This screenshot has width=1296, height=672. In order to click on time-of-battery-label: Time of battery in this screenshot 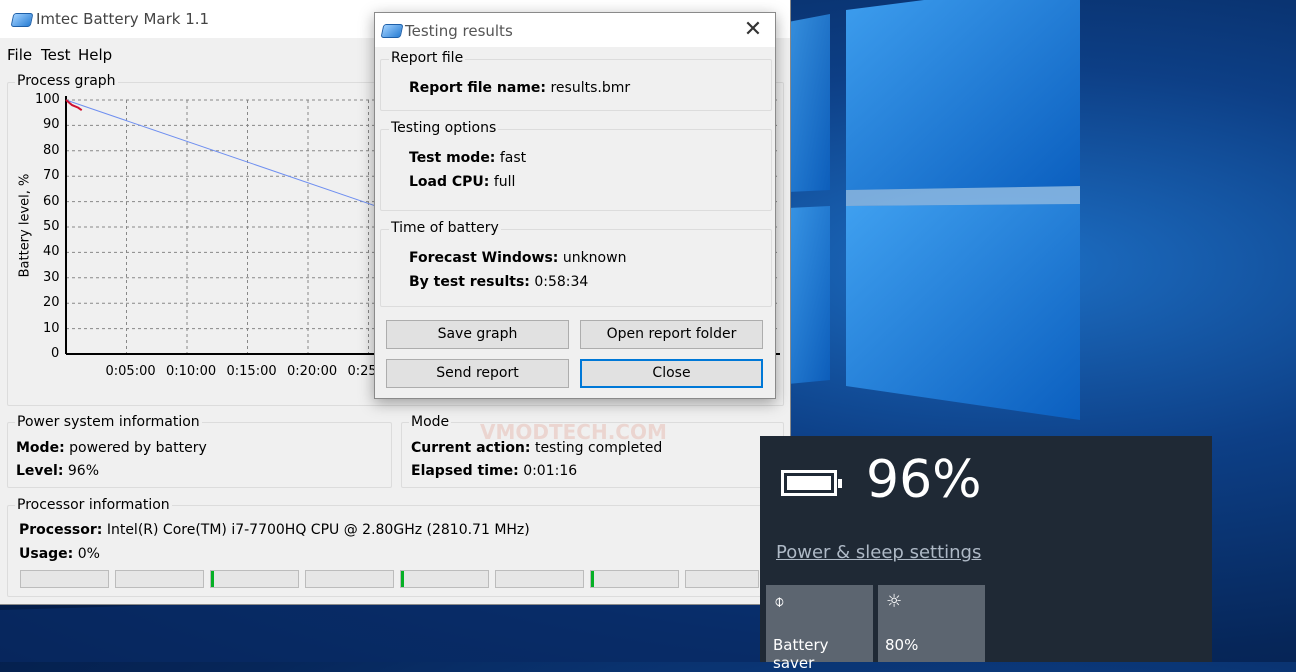, I will do `click(445, 228)`.